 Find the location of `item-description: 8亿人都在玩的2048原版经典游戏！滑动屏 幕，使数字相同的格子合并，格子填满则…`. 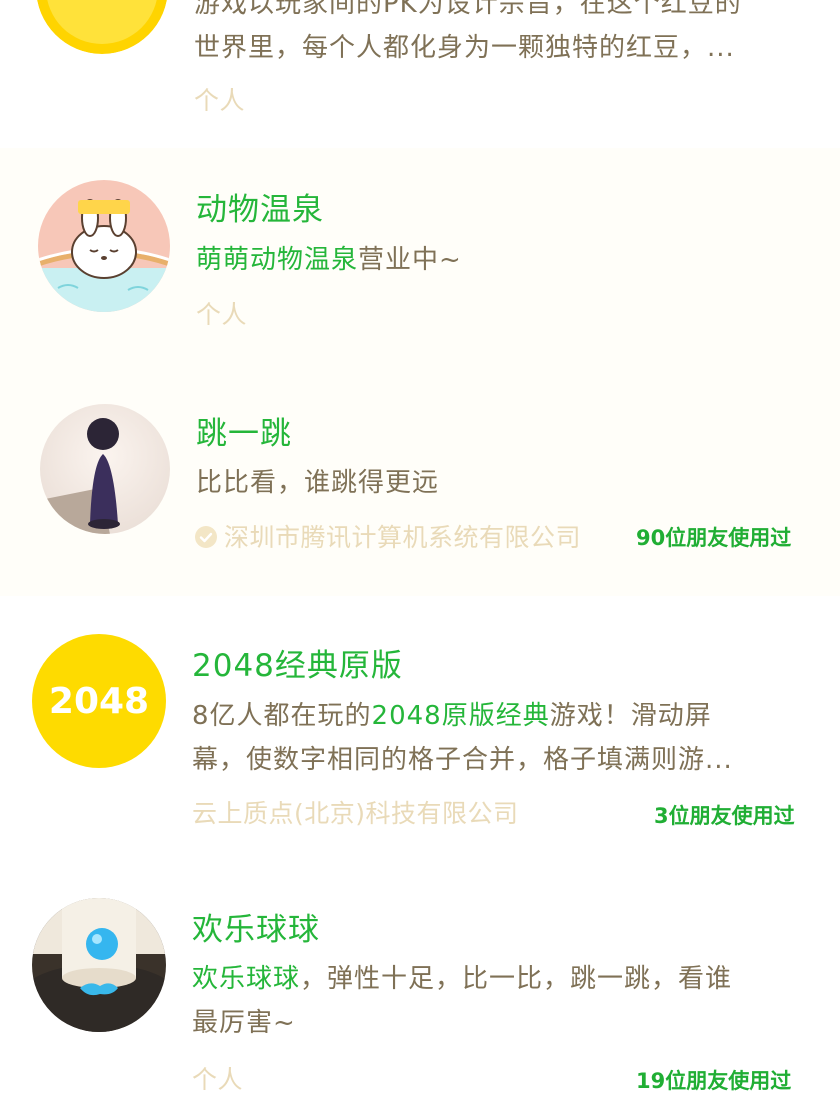

item-description: 8亿人都在玩的2048原版经典游戏！滑动屏 幕，使数字相同的格子合并，格子填满则… is located at coordinates (462, 738).